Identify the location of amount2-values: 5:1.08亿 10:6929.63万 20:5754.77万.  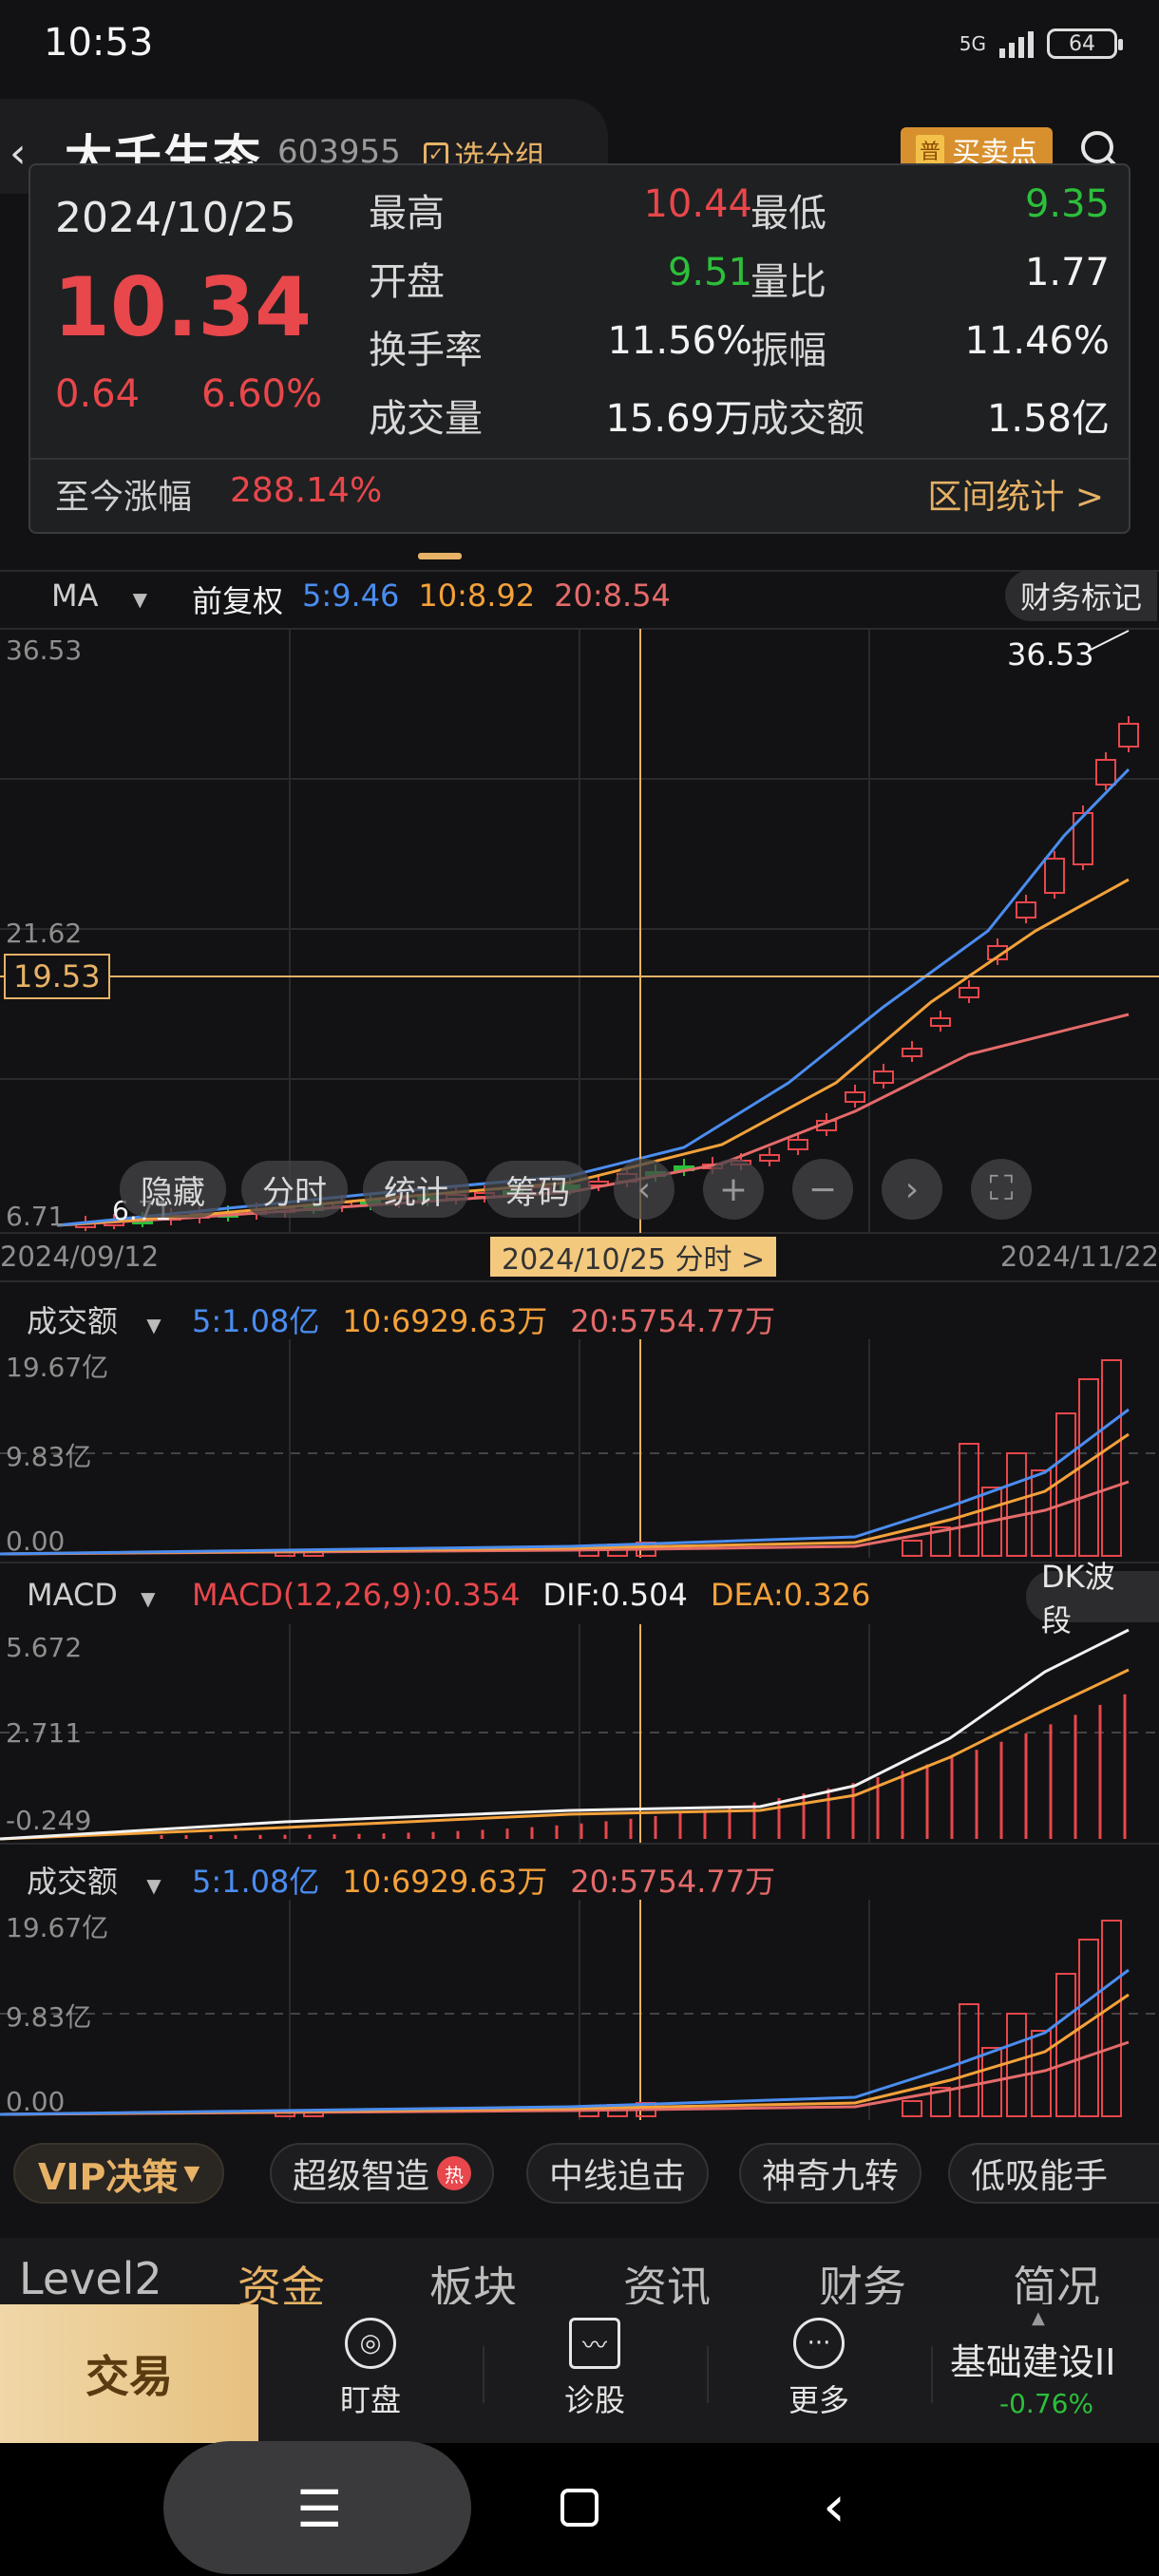
(483, 1880).